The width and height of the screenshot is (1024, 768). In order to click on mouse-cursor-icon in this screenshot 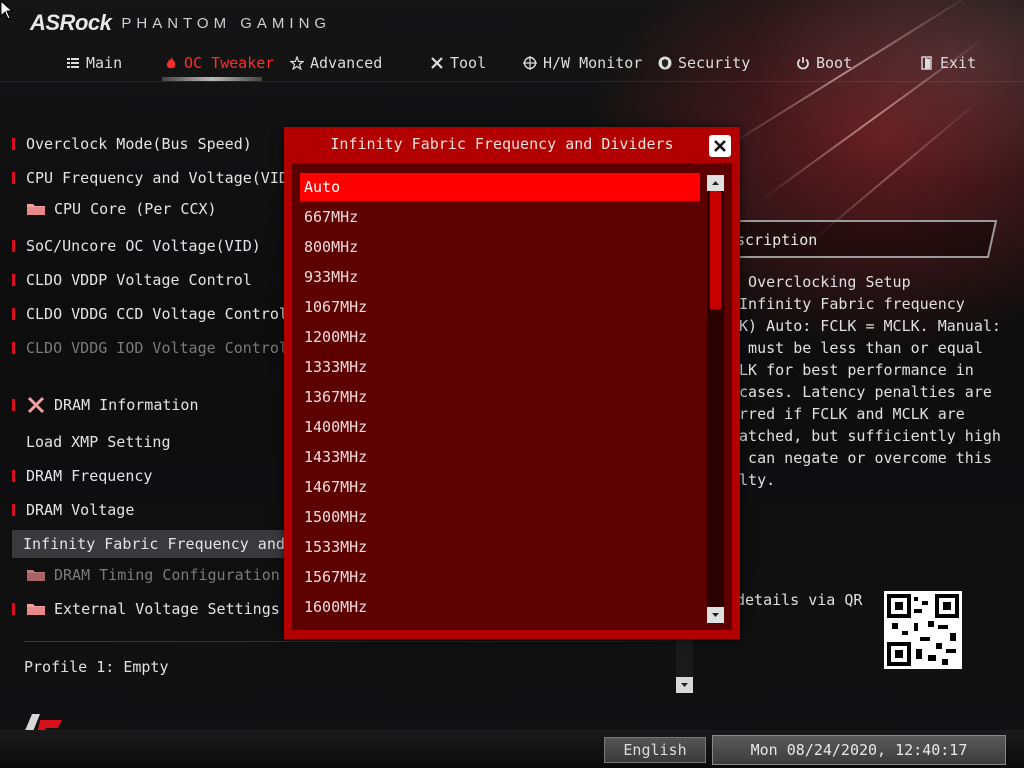, I will do `click(7, 10)`.